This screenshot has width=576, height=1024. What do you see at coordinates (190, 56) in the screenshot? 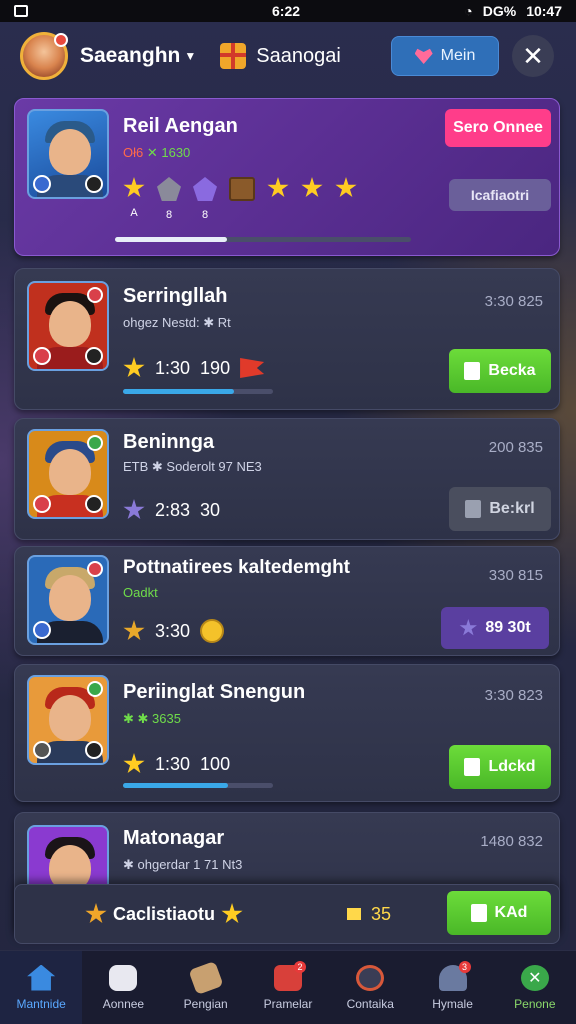
I see `chevron-down-icon: ▼` at bounding box center [190, 56].